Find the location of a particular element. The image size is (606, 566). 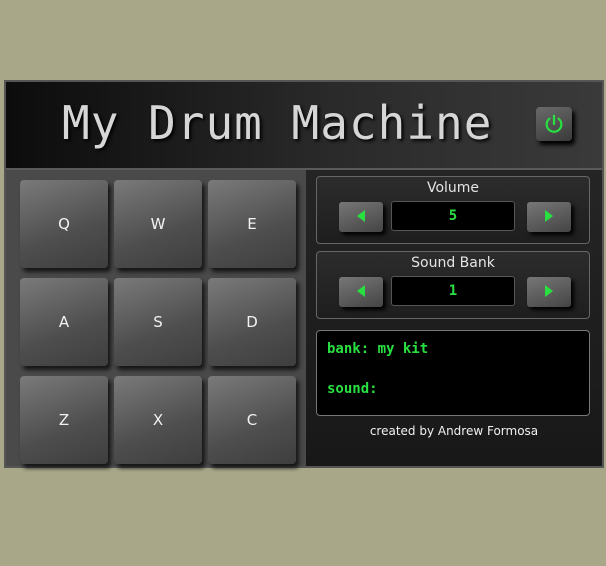

volume-increase-button is located at coordinates (549, 217).